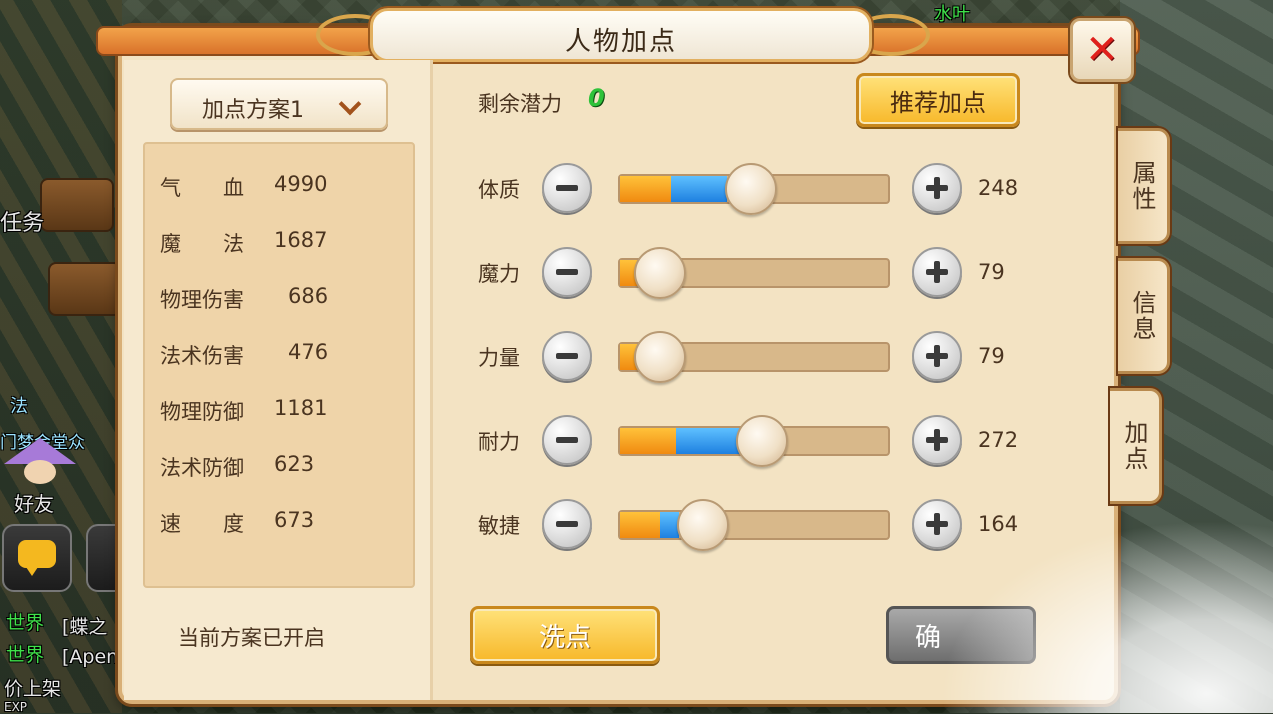 This screenshot has height=714, width=1273. I want to click on pane-divider, so click(431, 380).